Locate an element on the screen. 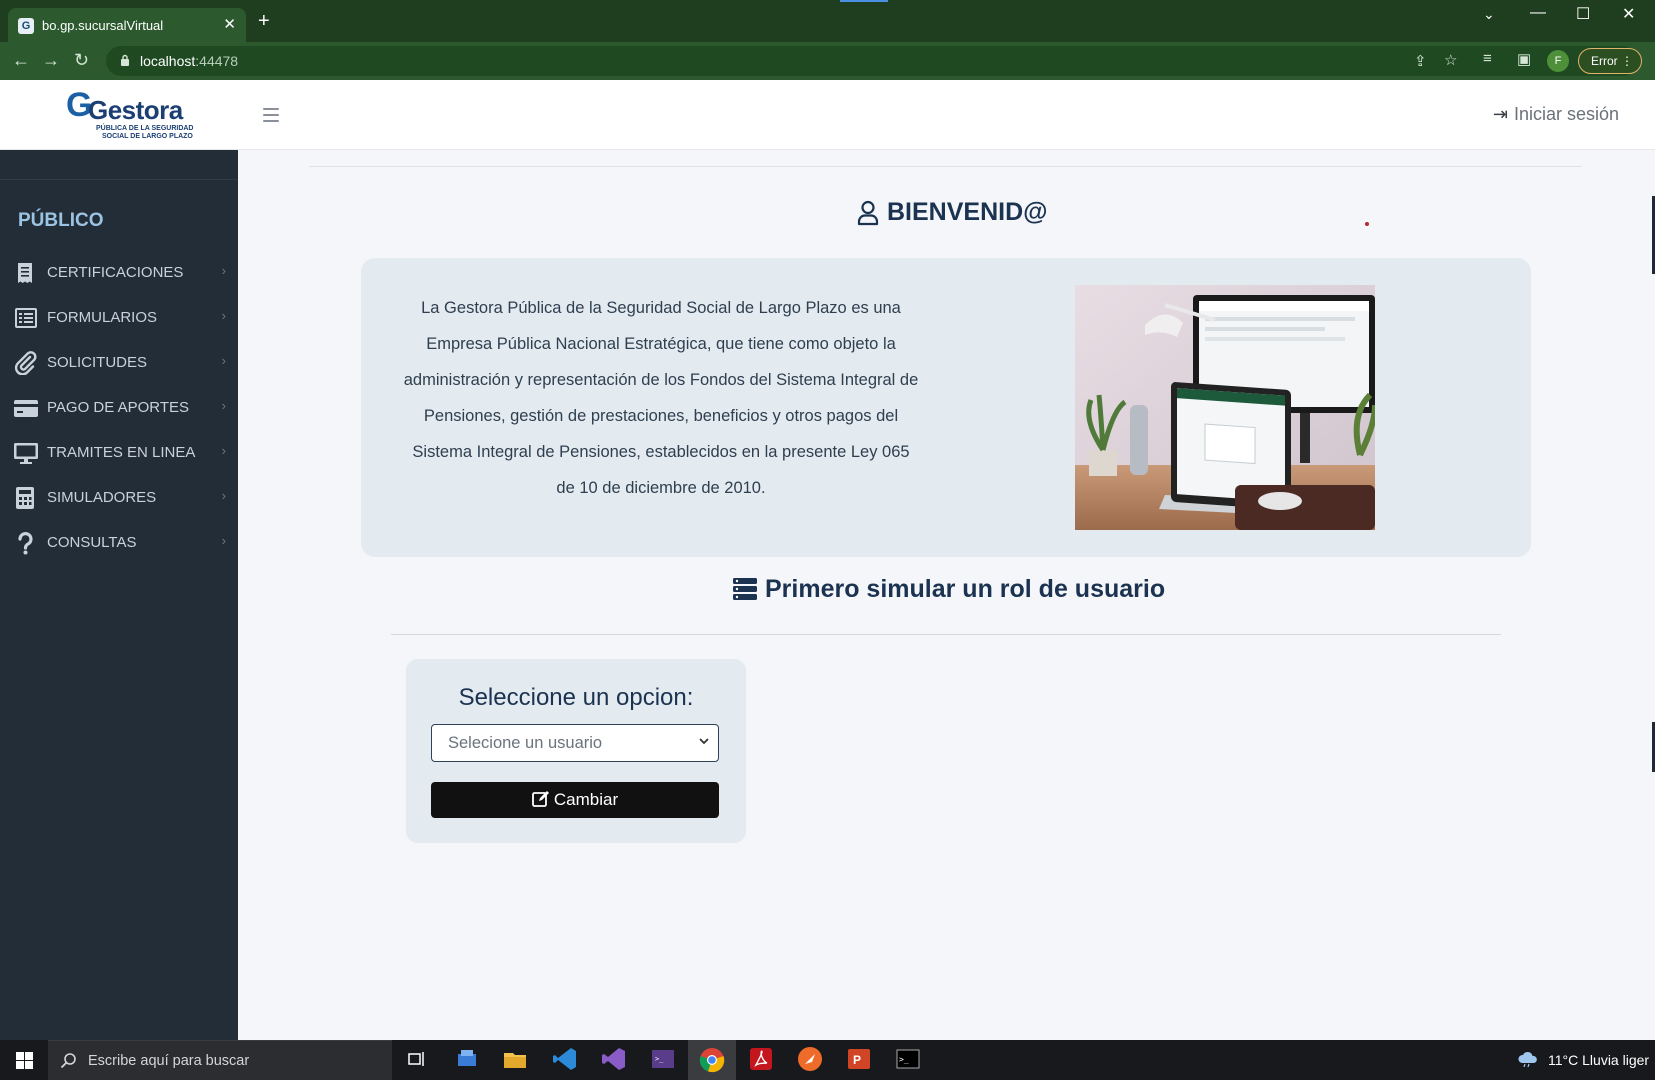  sidebar-item-label: FORMULARIOS is located at coordinates (102, 317).